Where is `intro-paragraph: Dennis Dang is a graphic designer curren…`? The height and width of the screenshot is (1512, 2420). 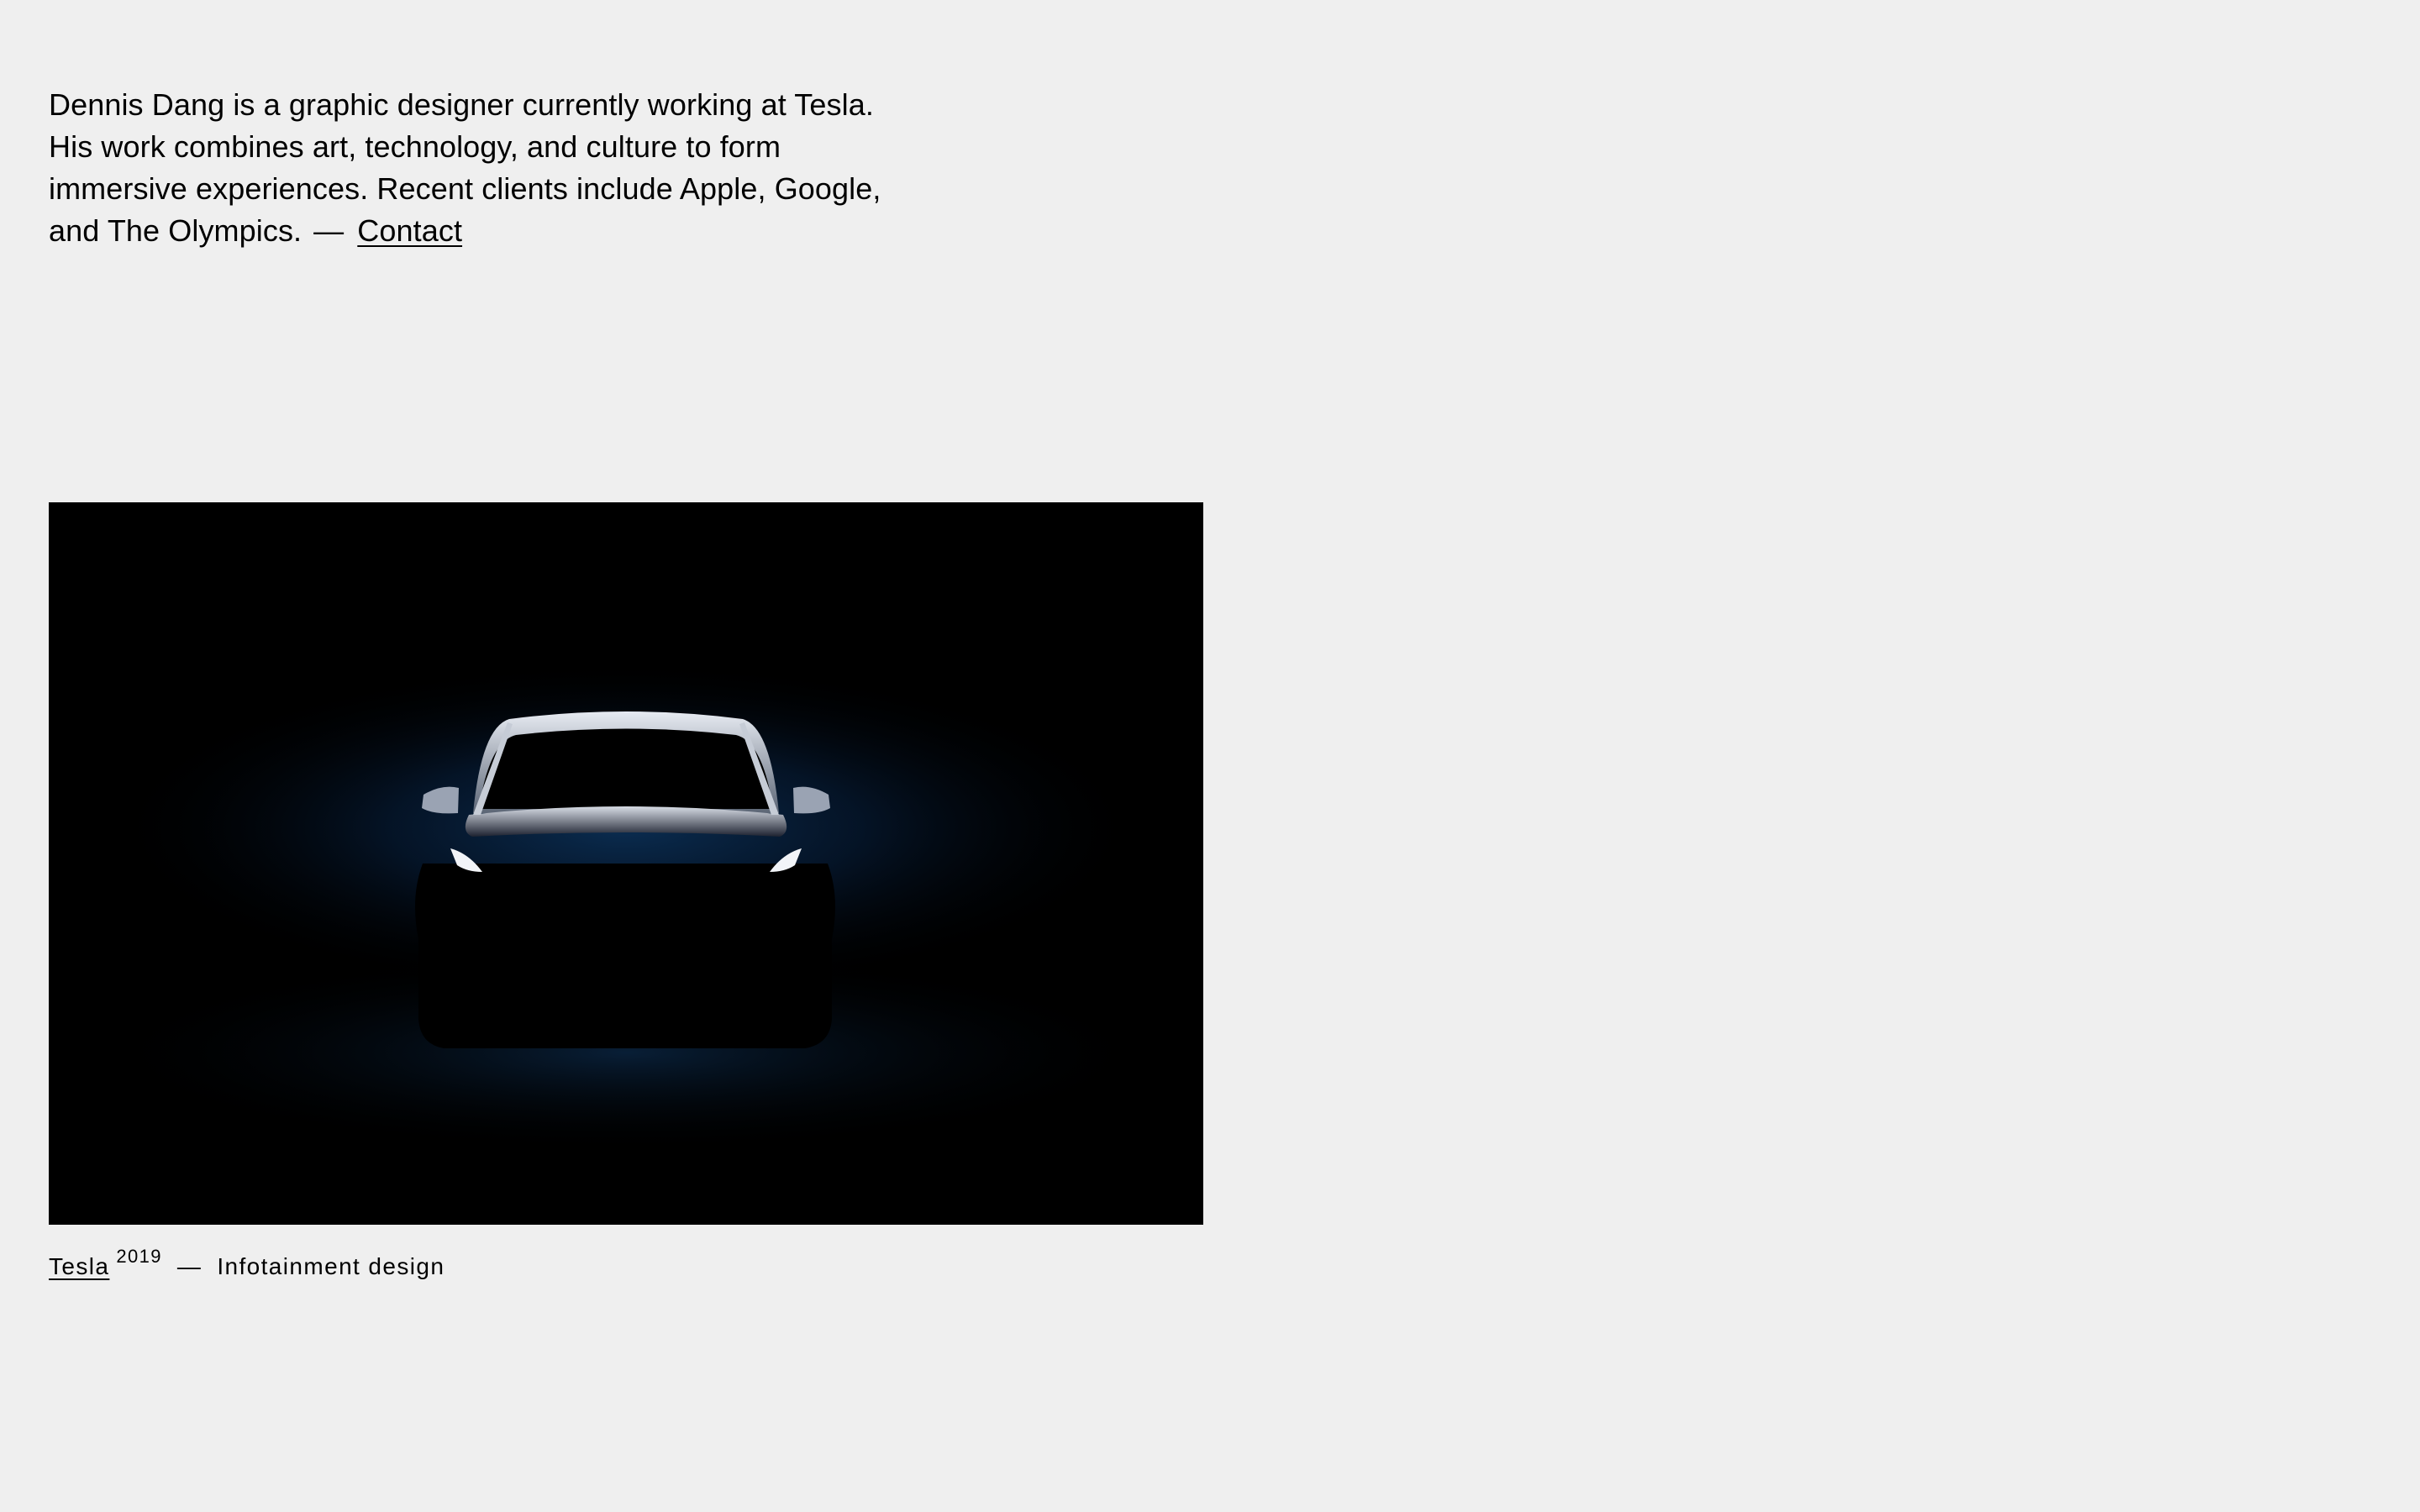
intro-paragraph: Dennis Dang is a graphic designer curren… is located at coordinates (473, 168).